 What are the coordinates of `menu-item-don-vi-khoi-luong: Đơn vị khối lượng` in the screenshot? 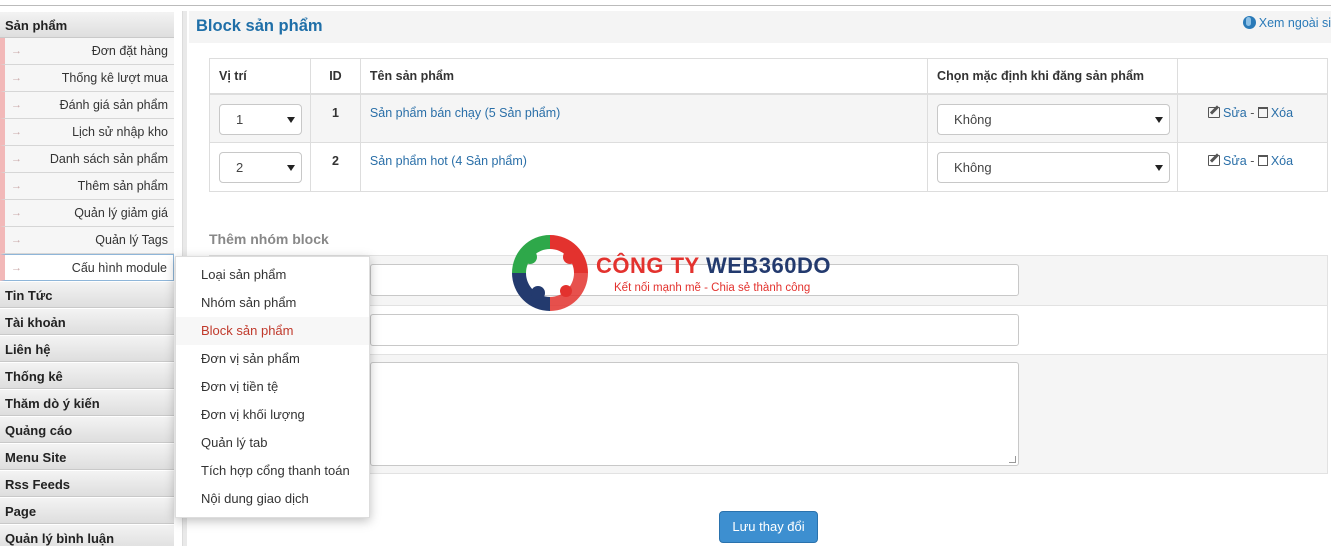 It's located at (272, 415).